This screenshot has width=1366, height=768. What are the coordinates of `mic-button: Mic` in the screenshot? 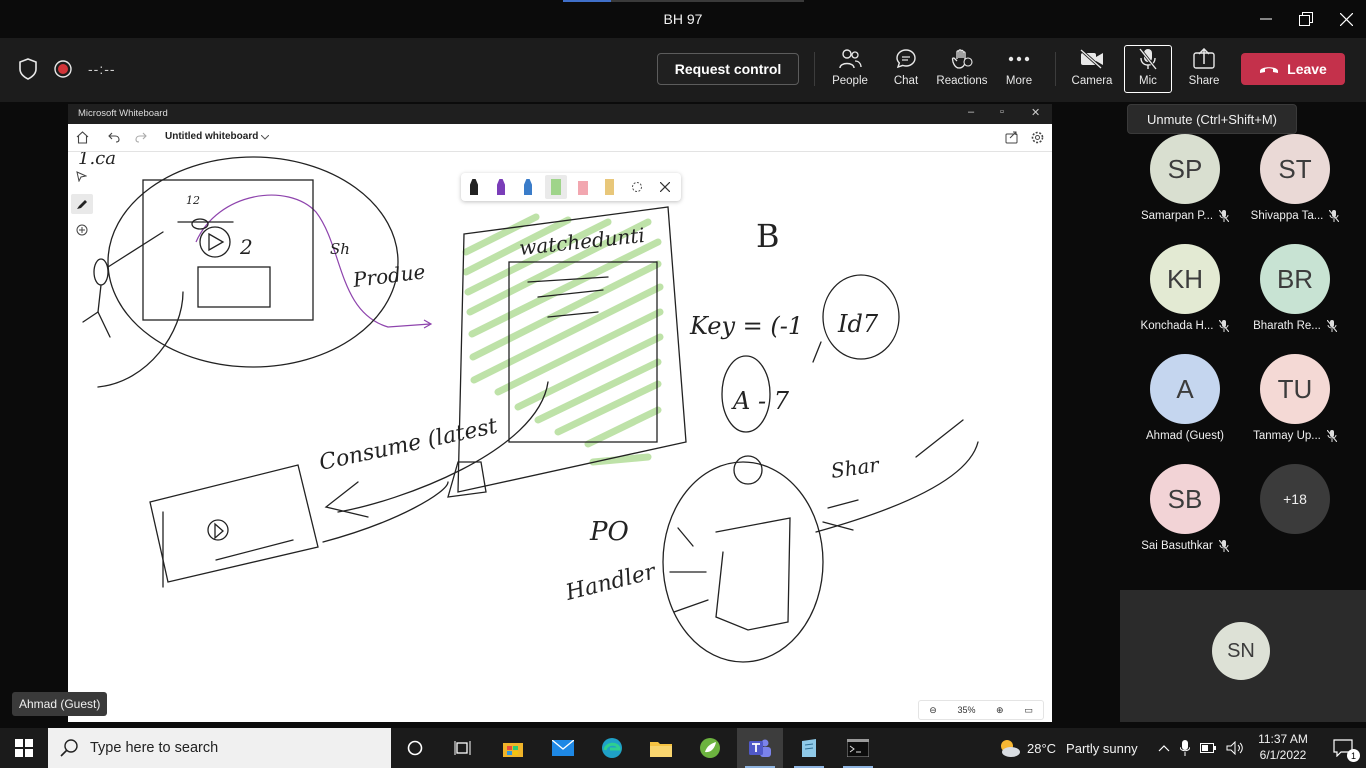 It's located at (1148, 69).